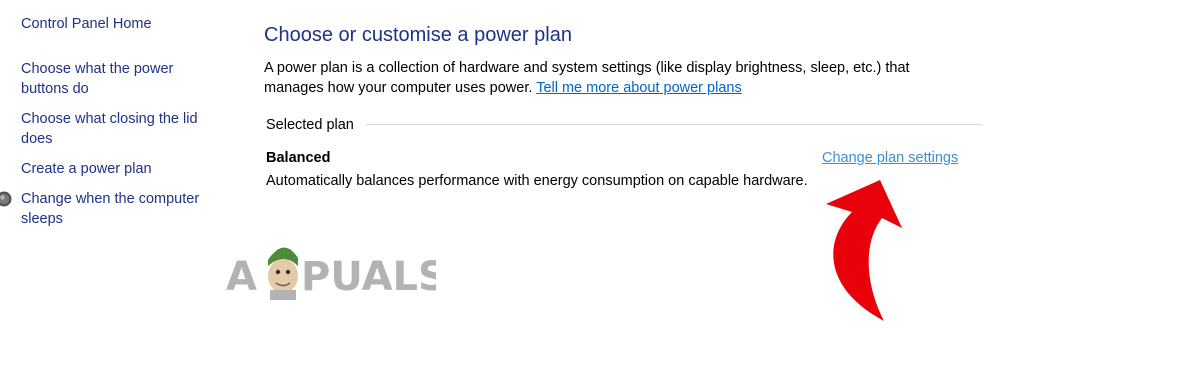 This screenshot has height=376, width=1184. I want to click on plan-name: Balanced, so click(298, 158).